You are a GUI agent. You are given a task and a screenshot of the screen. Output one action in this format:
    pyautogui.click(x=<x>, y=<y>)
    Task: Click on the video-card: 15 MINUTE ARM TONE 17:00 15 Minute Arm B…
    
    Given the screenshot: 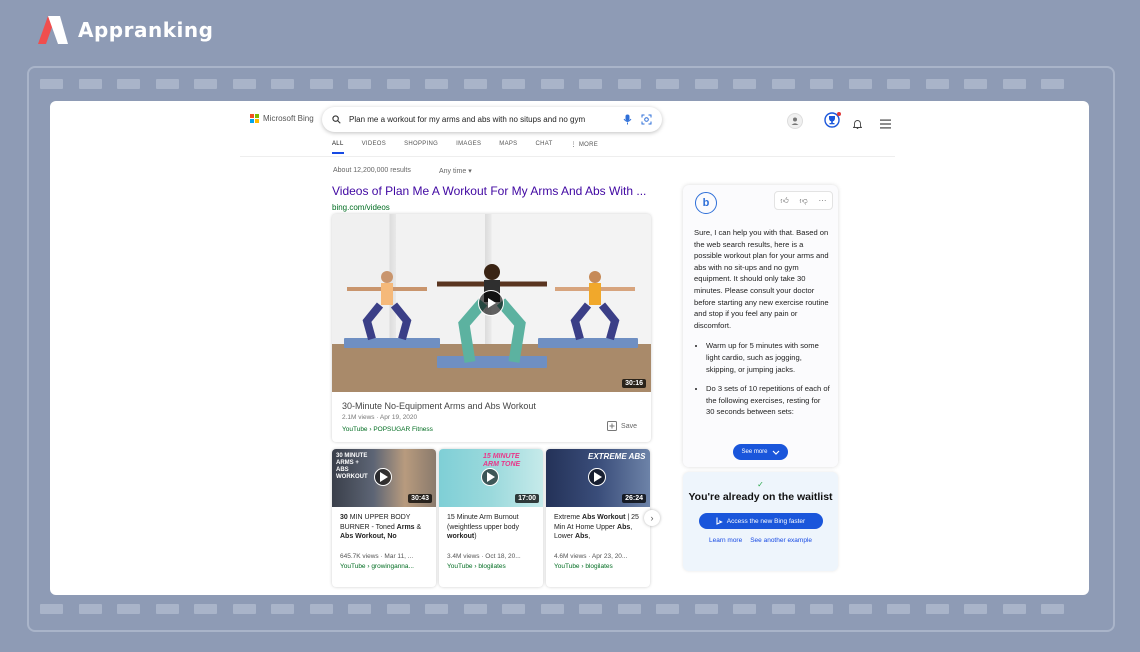 What is the action you would take?
    pyautogui.click(x=491, y=518)
    